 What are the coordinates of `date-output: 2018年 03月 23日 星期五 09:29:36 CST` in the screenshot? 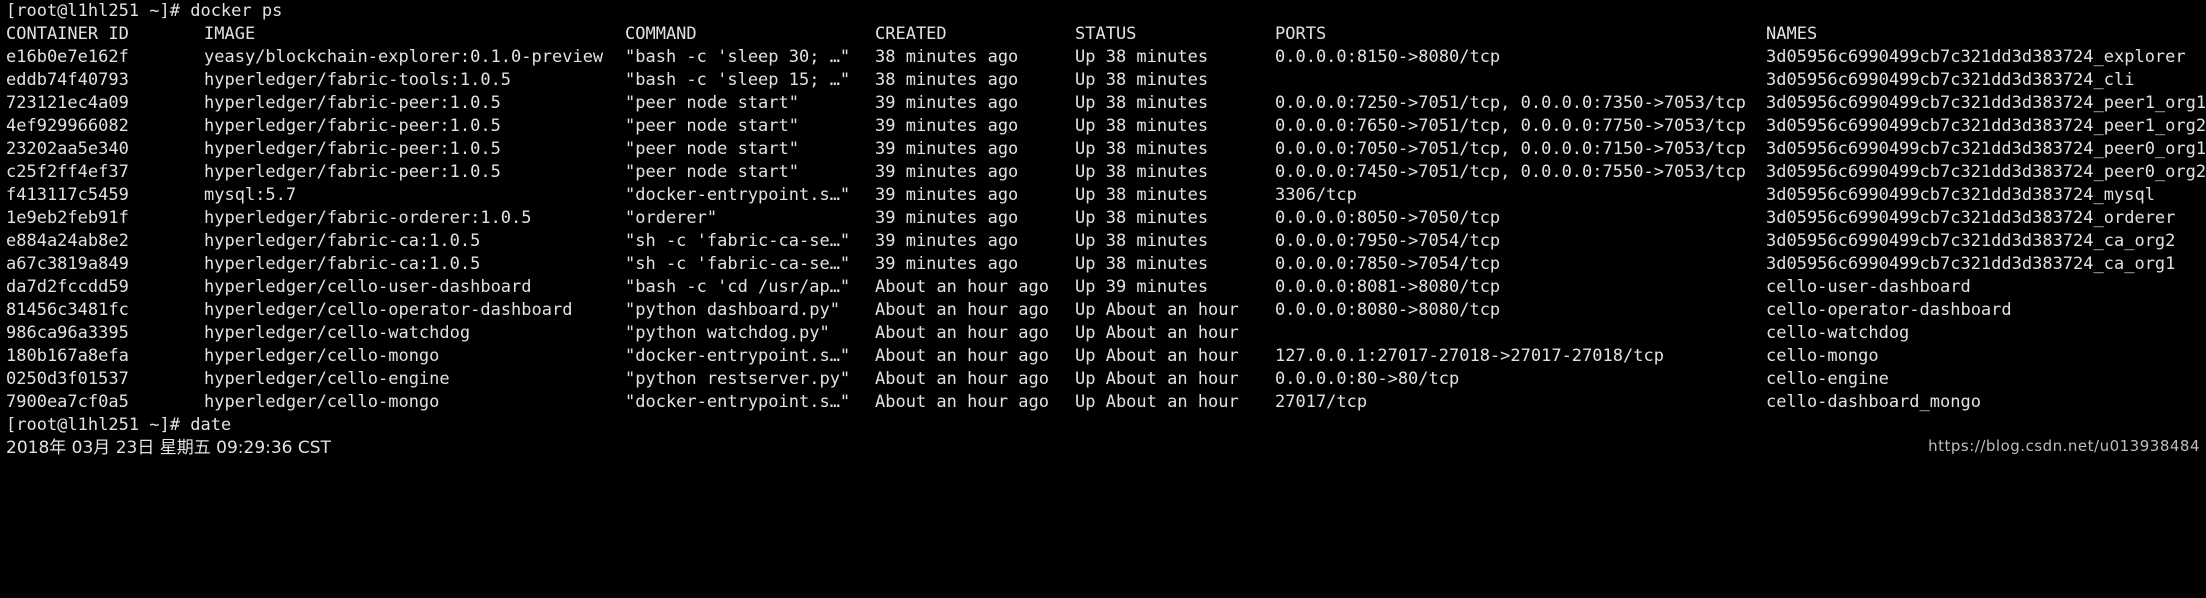 It's located at (168, 448).